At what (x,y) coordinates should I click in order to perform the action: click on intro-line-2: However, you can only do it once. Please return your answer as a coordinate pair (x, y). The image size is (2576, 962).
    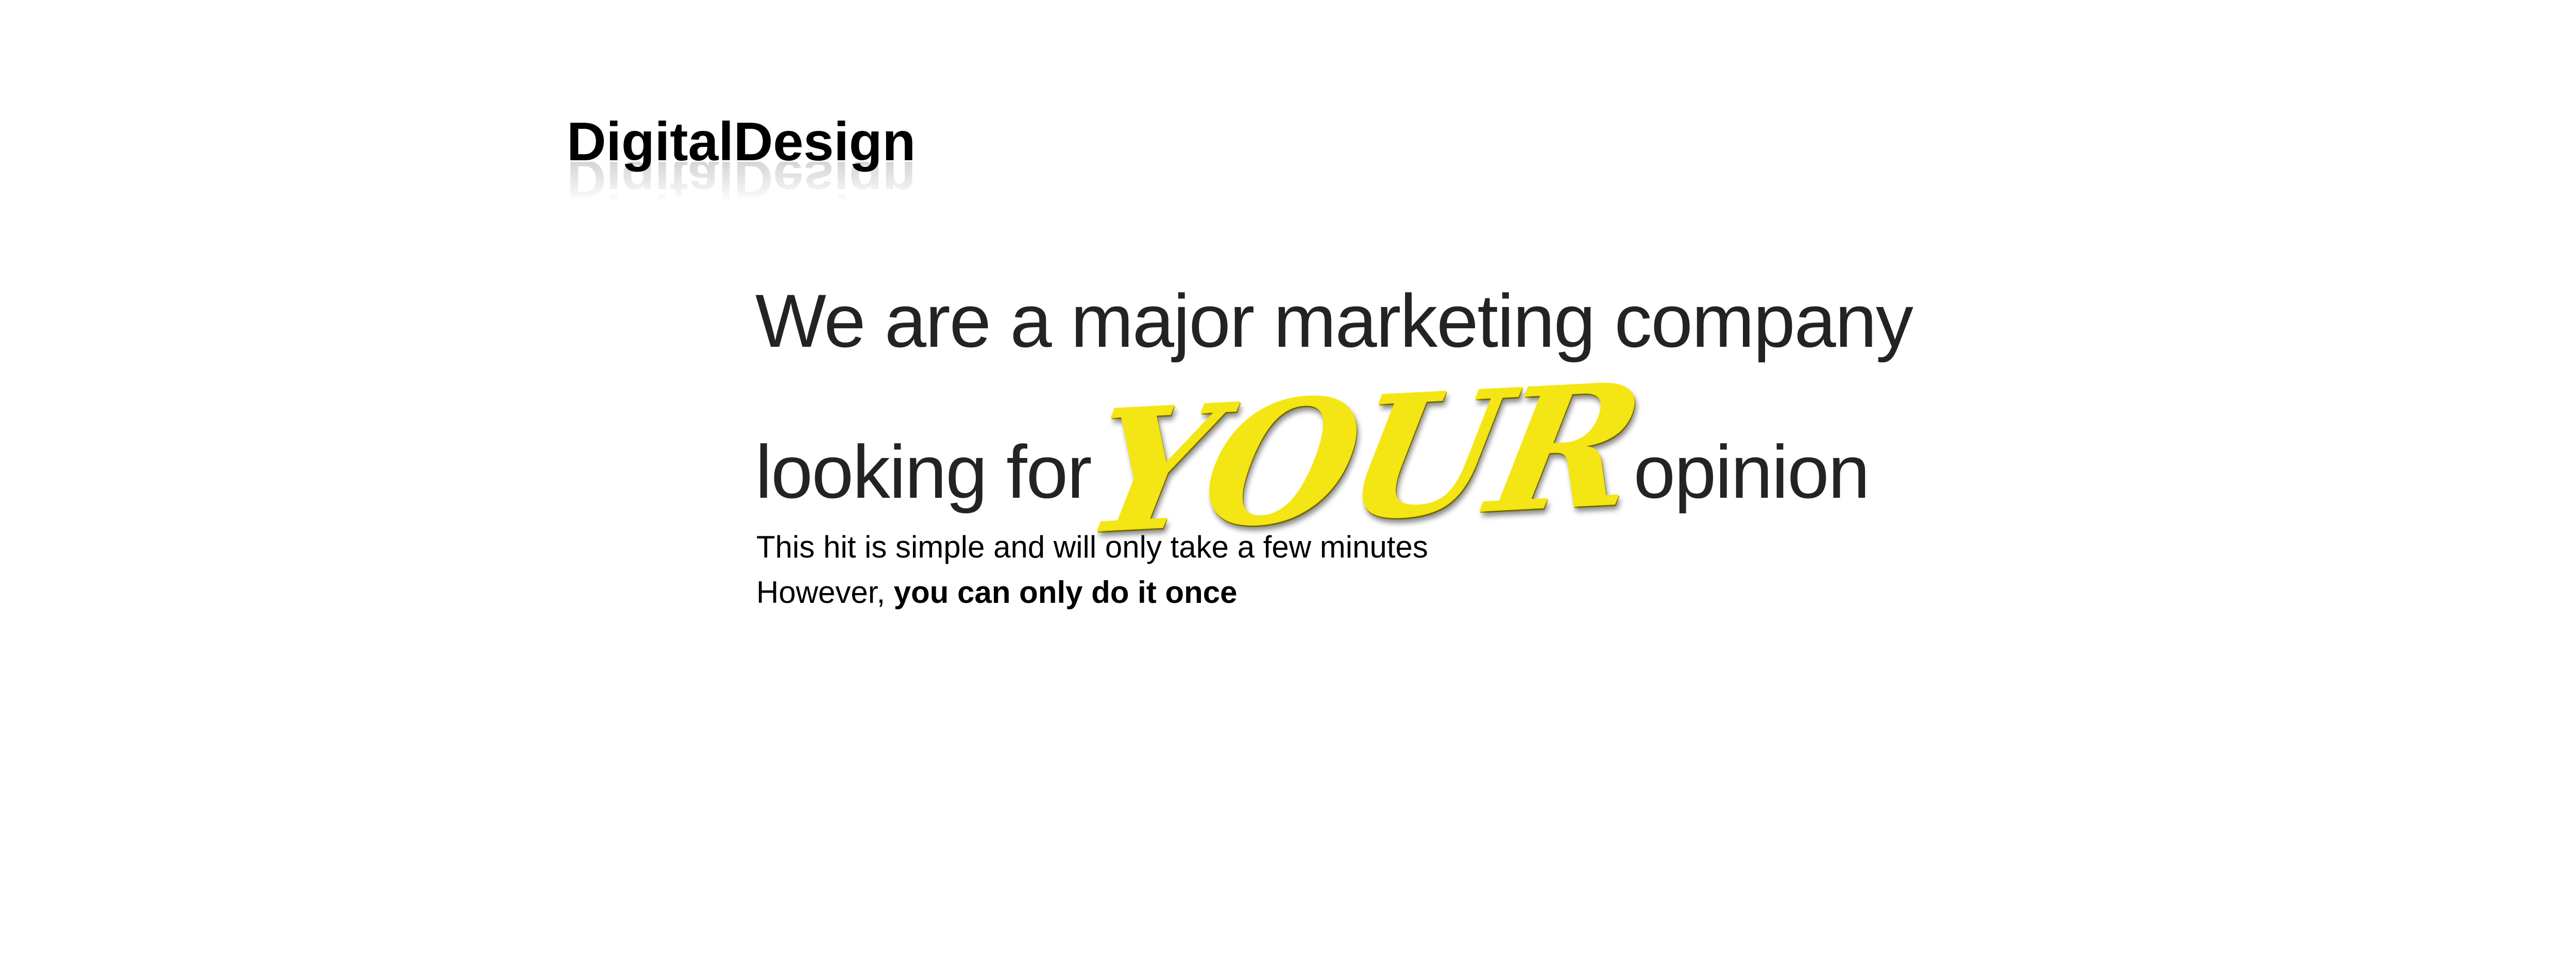
    Looking at the image, I should click on (1092, 592).